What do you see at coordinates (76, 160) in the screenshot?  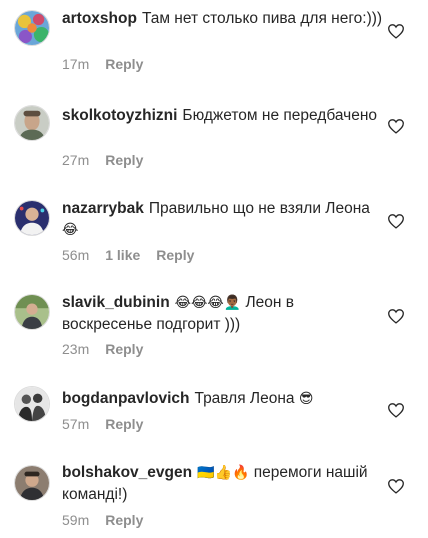 I see `comment-time: 27m` at bounding box center [76, 160].